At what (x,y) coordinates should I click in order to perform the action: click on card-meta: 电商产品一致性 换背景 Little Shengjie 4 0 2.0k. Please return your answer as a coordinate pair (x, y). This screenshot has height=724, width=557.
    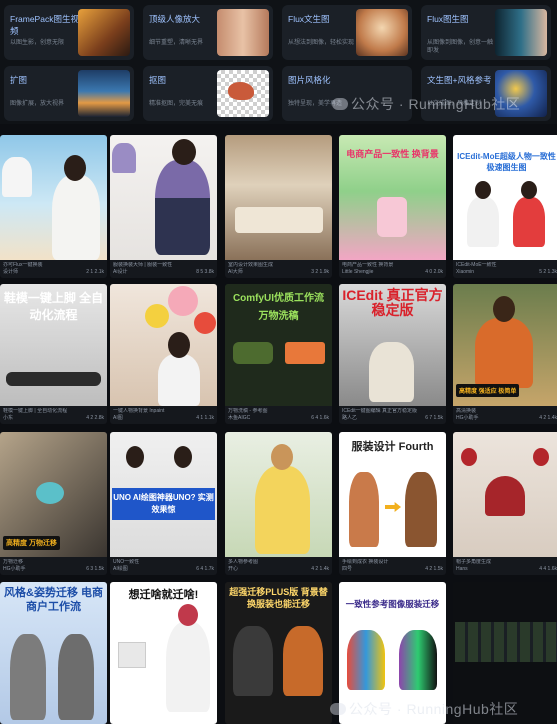
    Looking at the image, I should click on (392, 268).